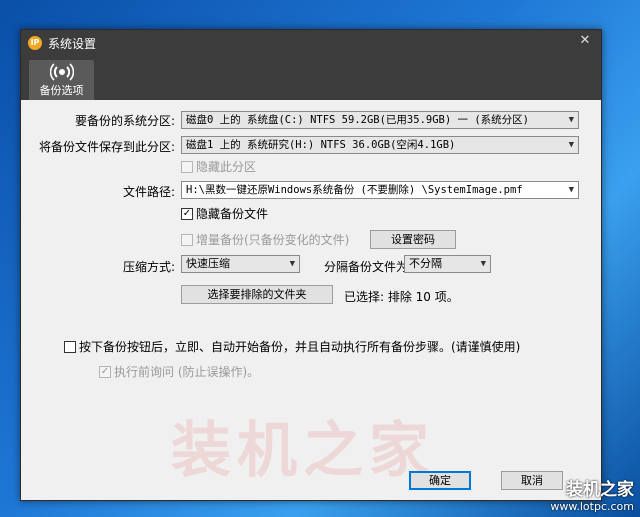  What do you see at coordinates (35, 43) in the screenshot?
I see `app-logo-icon: IP` at bounding box center [35, 43].